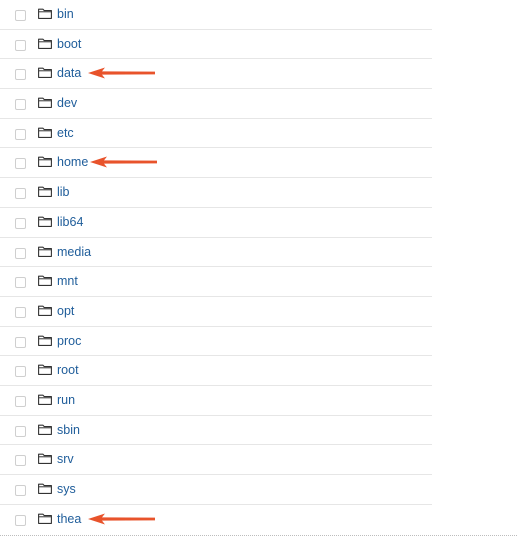 This screenshot has height=543, width=517. What do you see at coordinates (65, 311) in the screenshot?
I see `folder-link: opt` at bounding box center [65, 311].